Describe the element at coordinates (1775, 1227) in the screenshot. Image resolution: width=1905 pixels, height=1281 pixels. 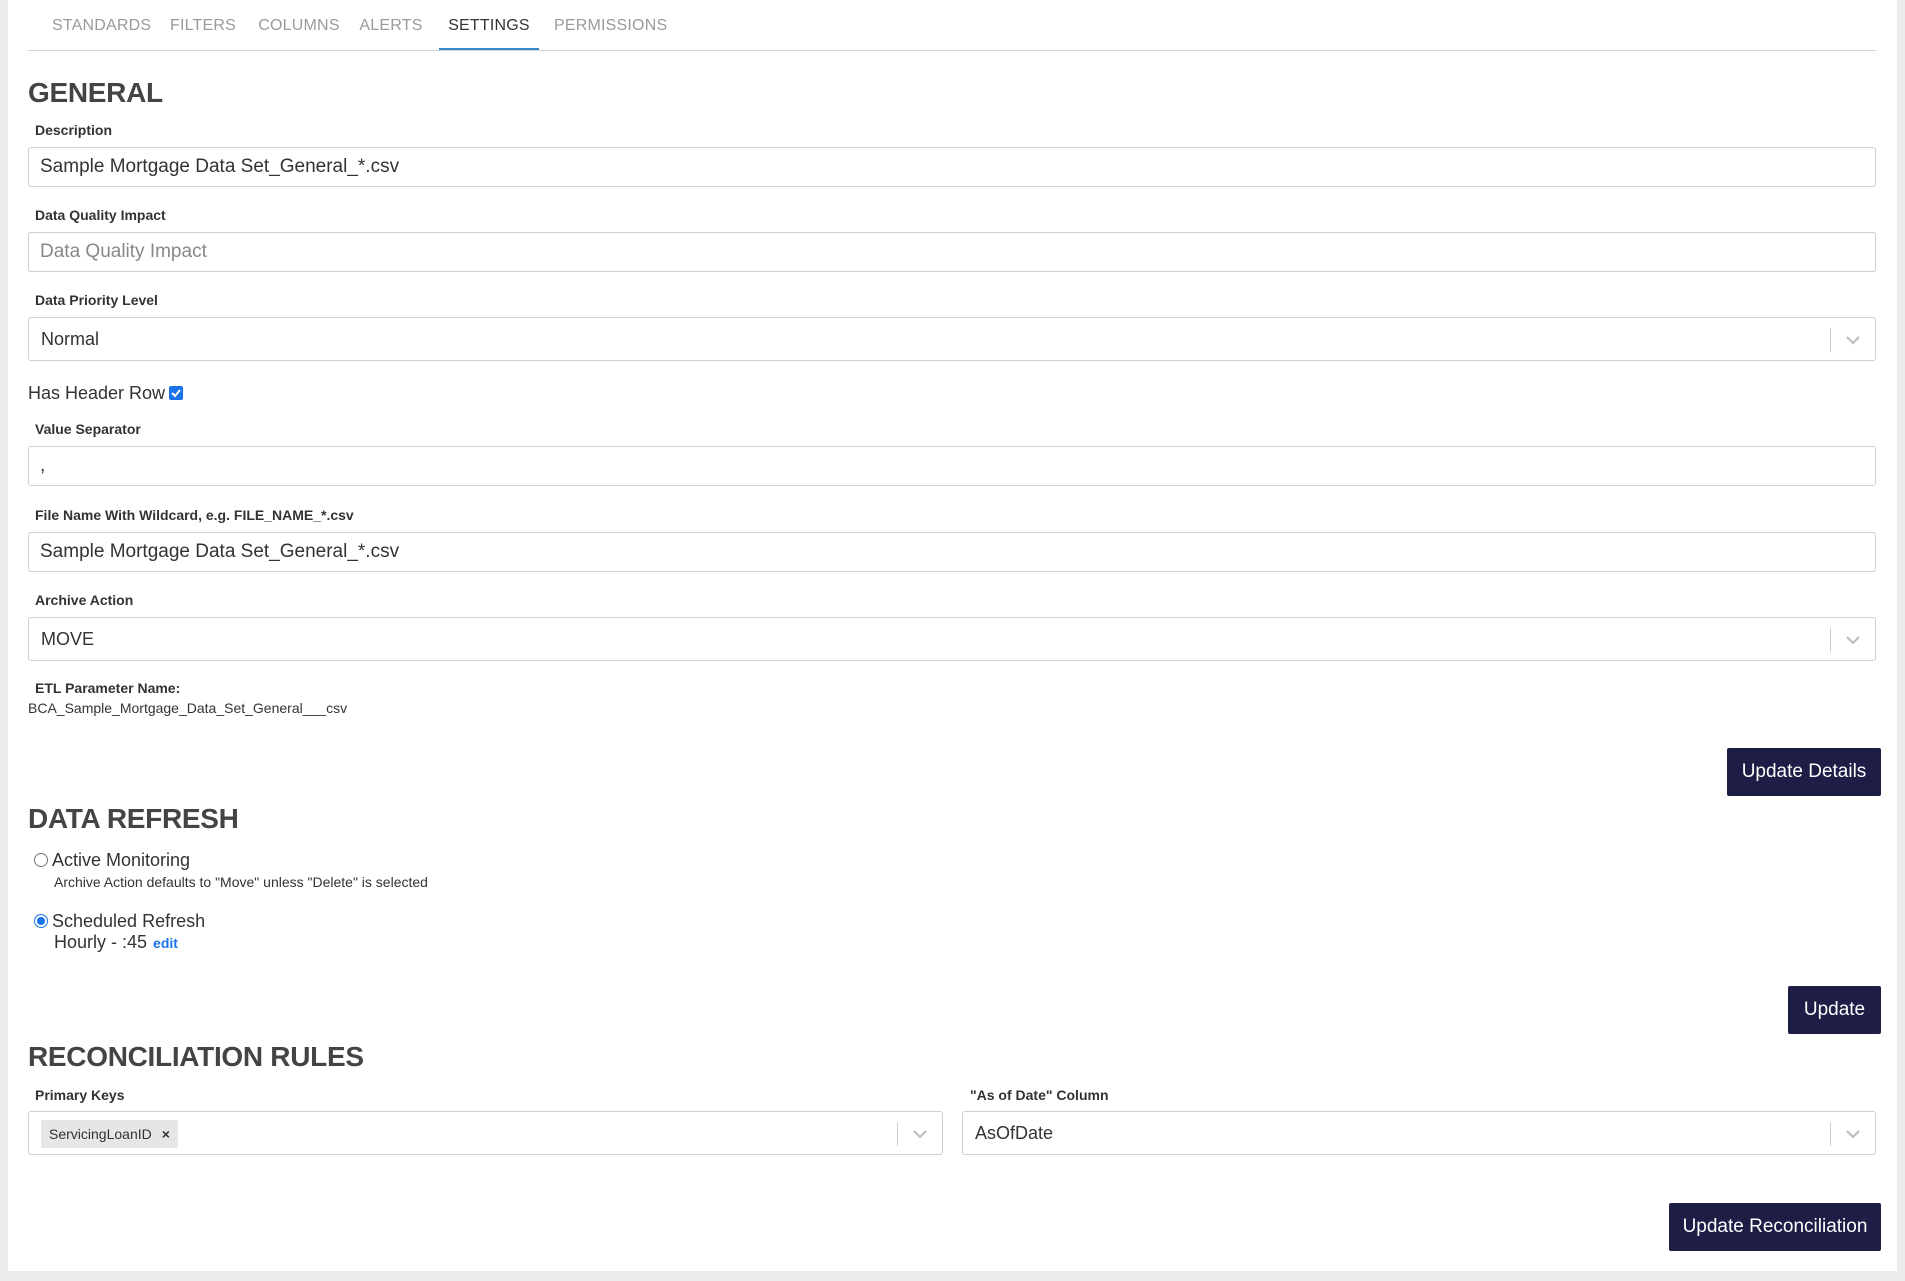
I see `update-reconciliation-button: Update Reconciliation` at that location.